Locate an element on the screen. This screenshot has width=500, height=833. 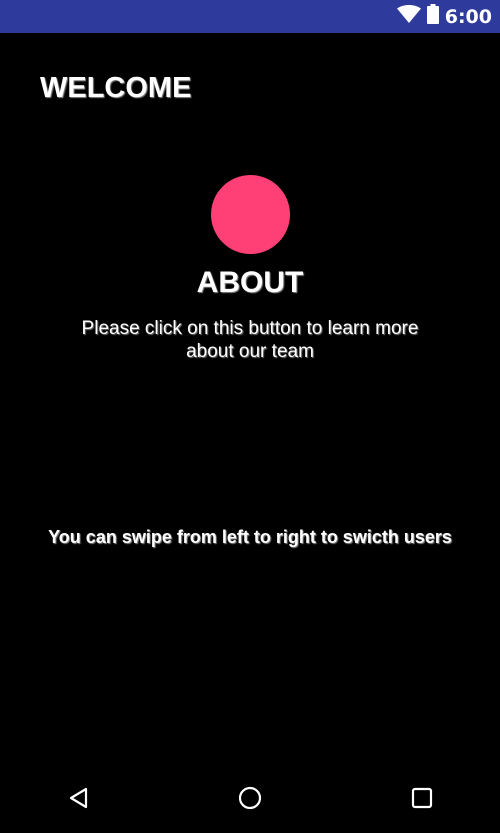
back-button is located at coordinates (79, 800).